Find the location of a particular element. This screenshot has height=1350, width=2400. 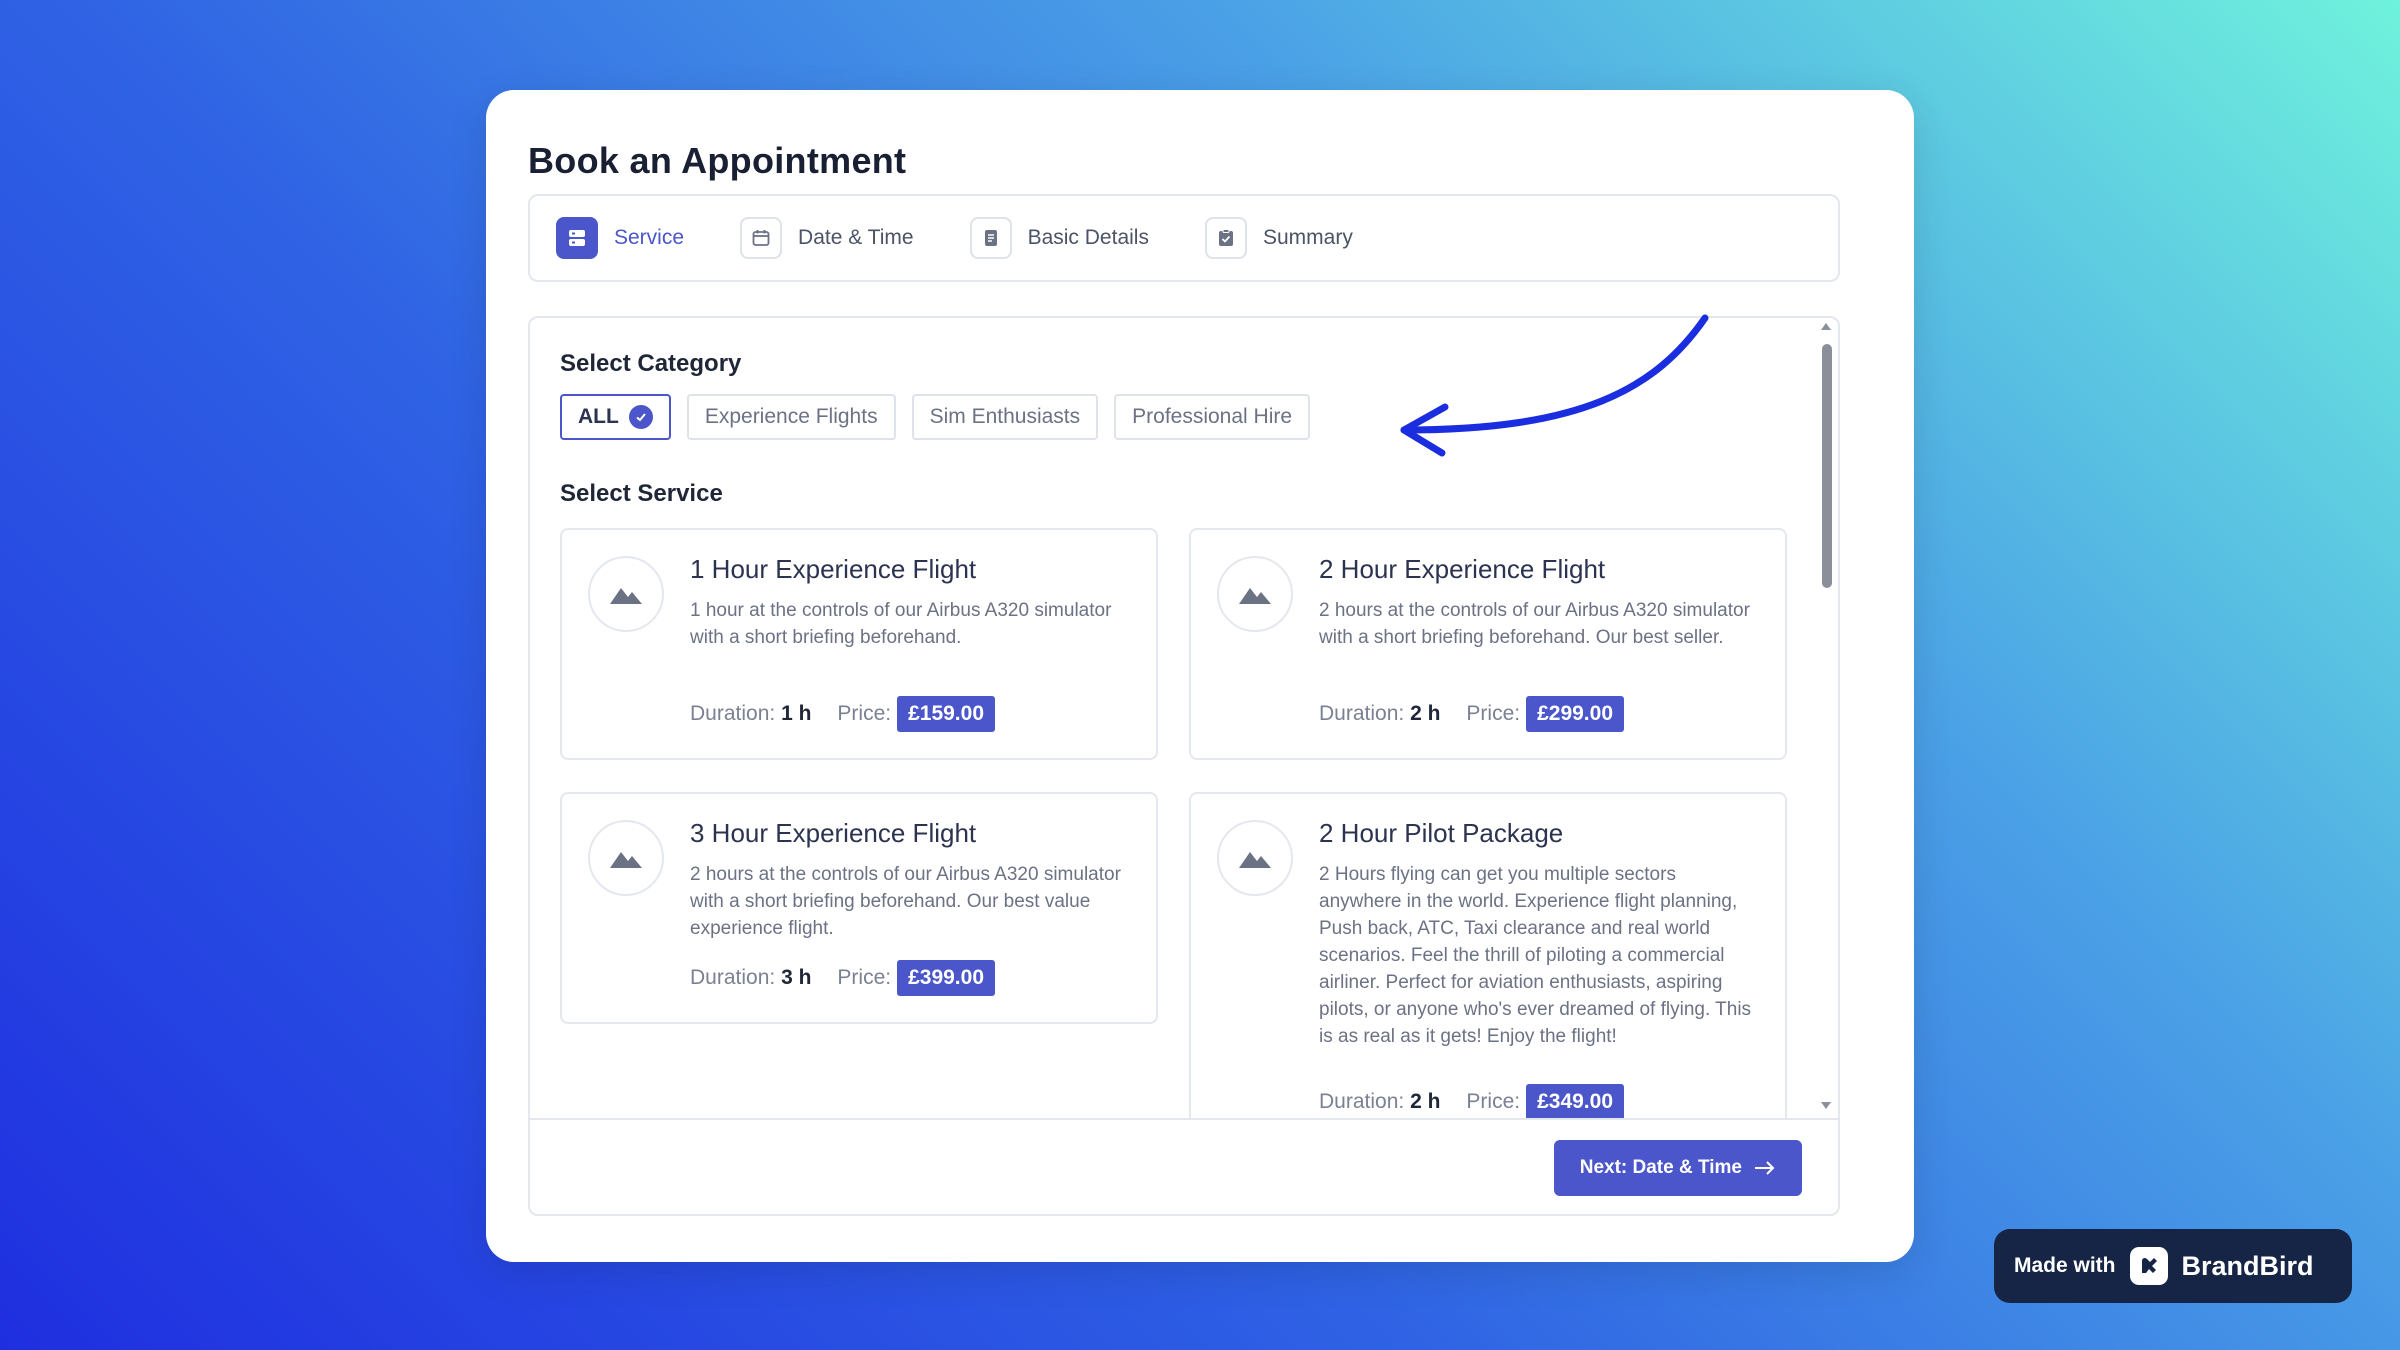

price-badge: £159.00 is located at coordinates (946, 714).